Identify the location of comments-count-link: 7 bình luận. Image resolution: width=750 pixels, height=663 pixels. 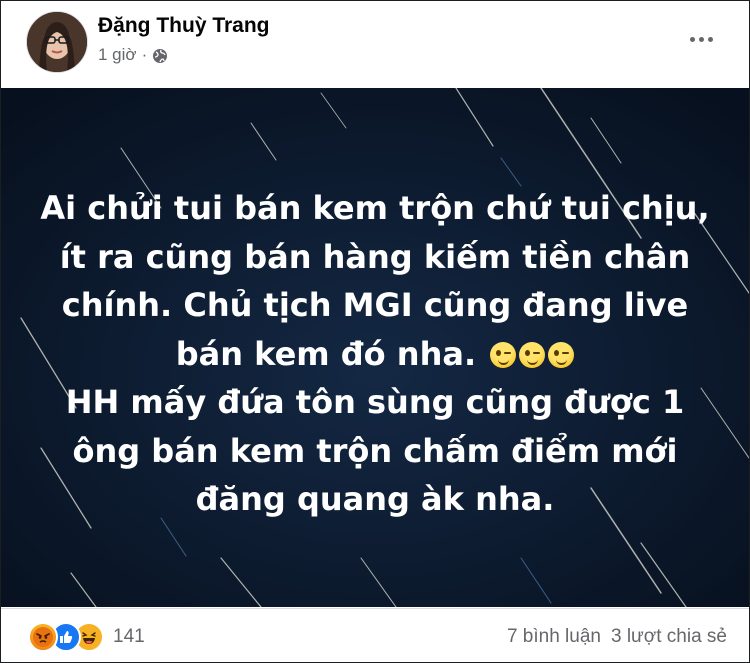
(554, 637).